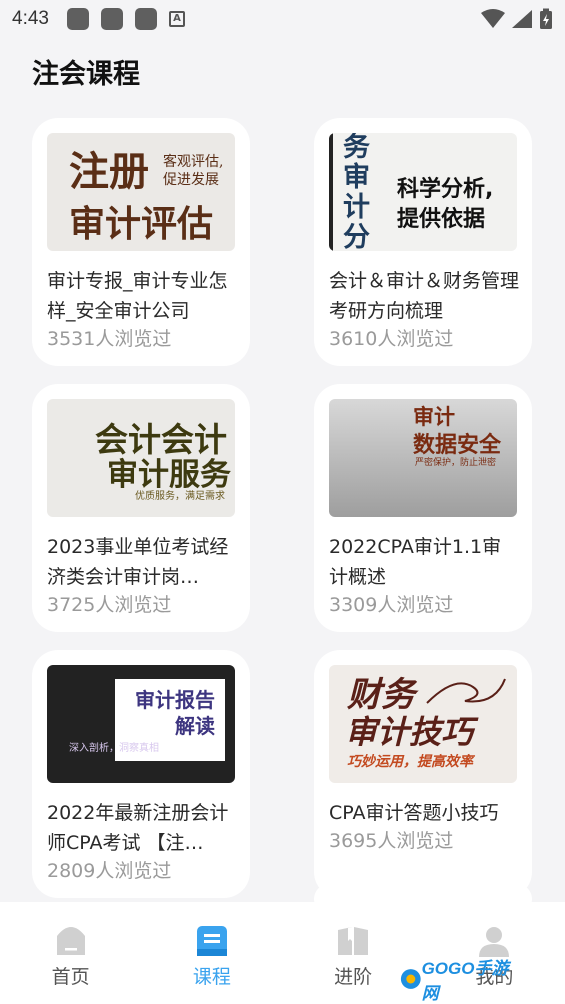  Describe the element at coordinates (445, 204) in the screenshot. I see `thumbnail-subtext: 科学分析, 提供依据` at that location.